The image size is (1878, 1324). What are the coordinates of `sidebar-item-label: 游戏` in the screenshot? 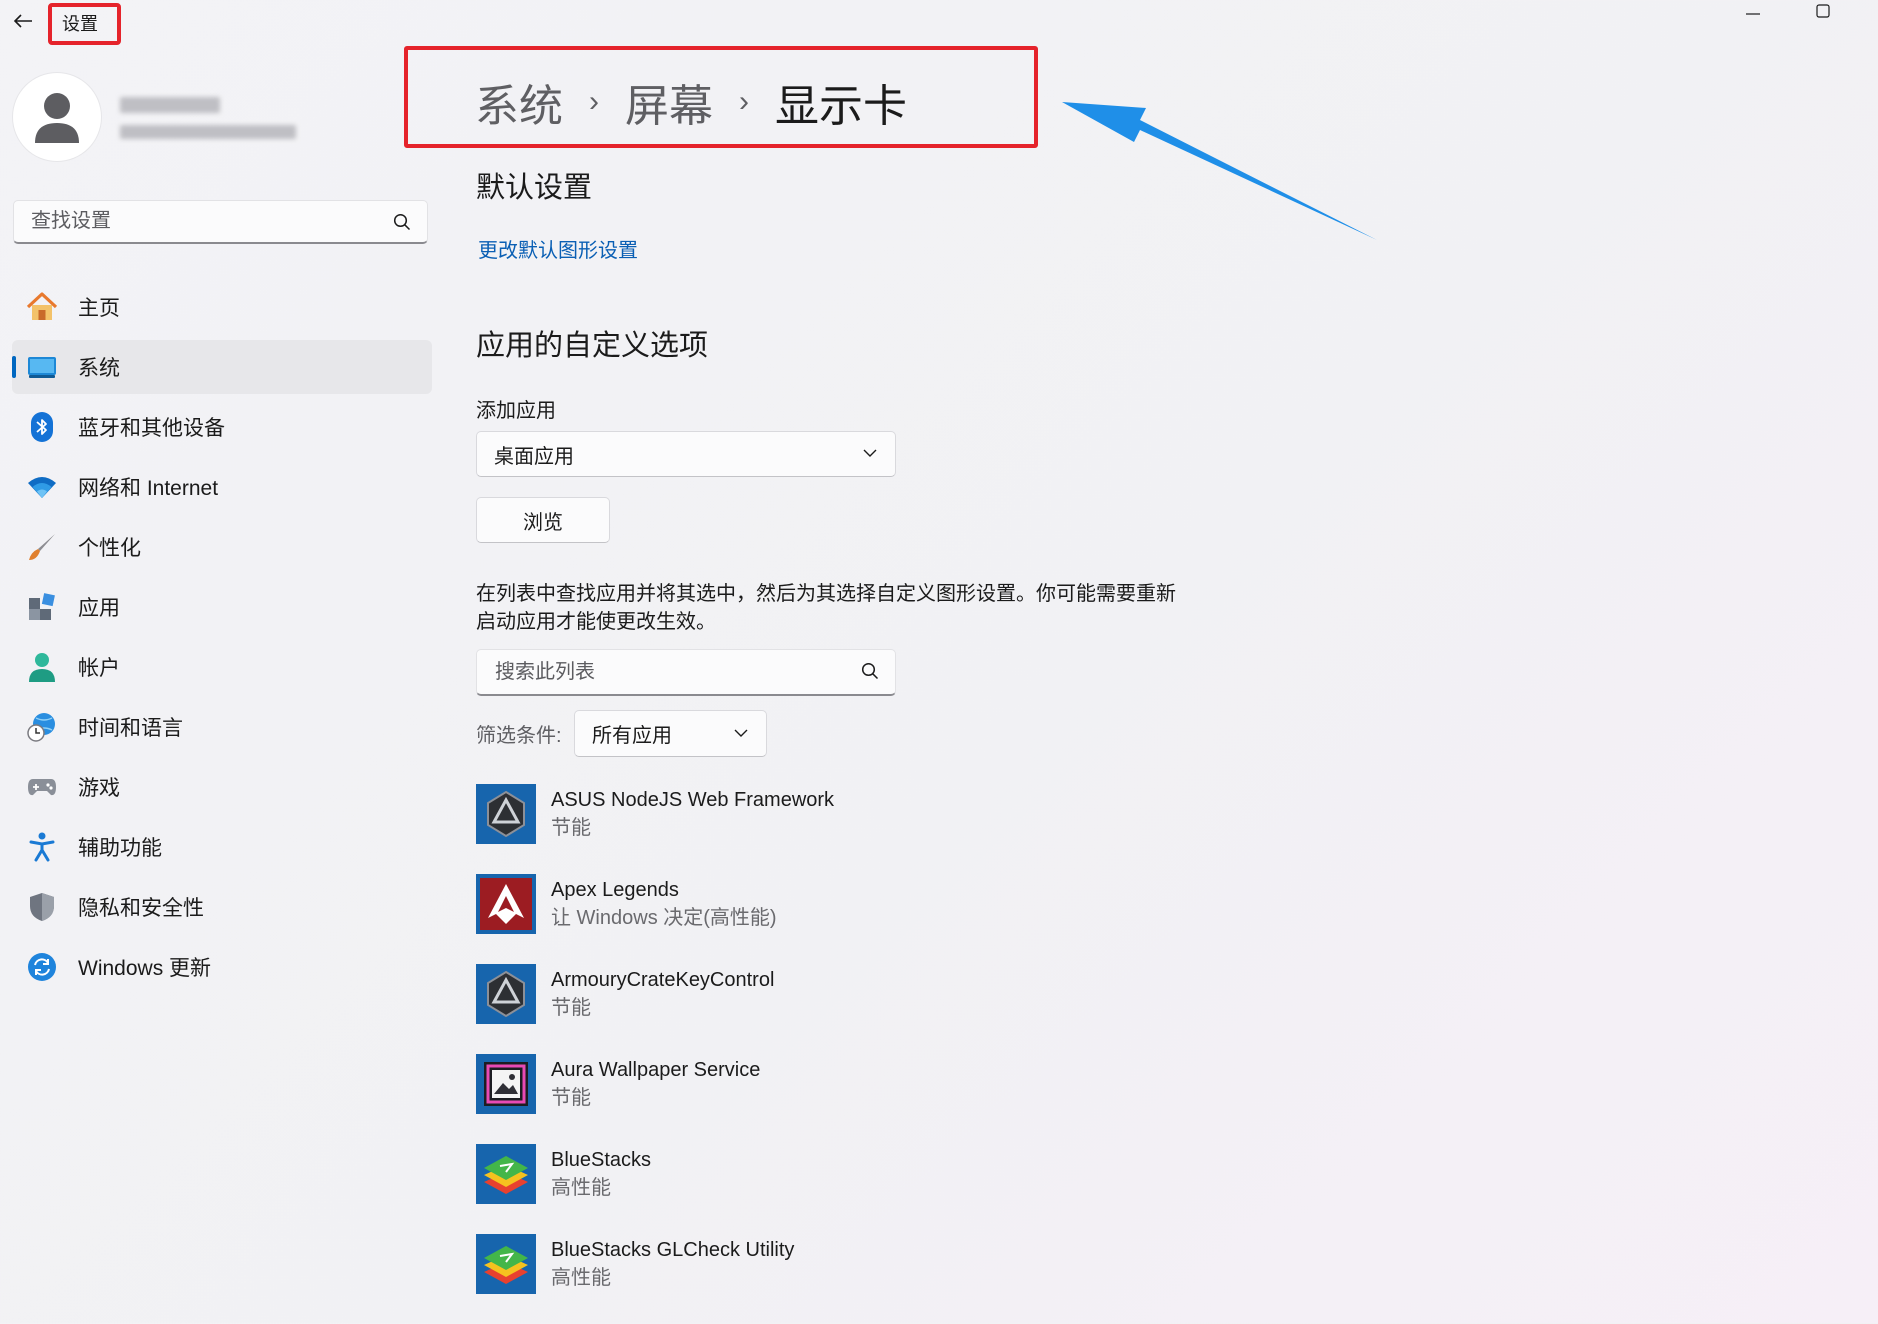 It's located at (99, 788).